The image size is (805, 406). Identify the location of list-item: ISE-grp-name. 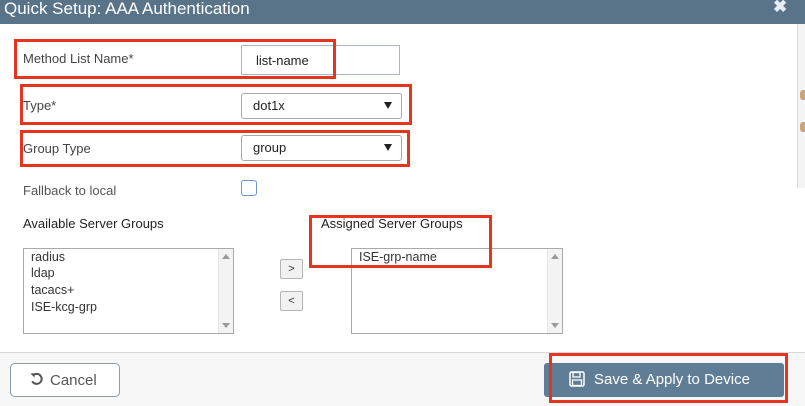
(398, 257).